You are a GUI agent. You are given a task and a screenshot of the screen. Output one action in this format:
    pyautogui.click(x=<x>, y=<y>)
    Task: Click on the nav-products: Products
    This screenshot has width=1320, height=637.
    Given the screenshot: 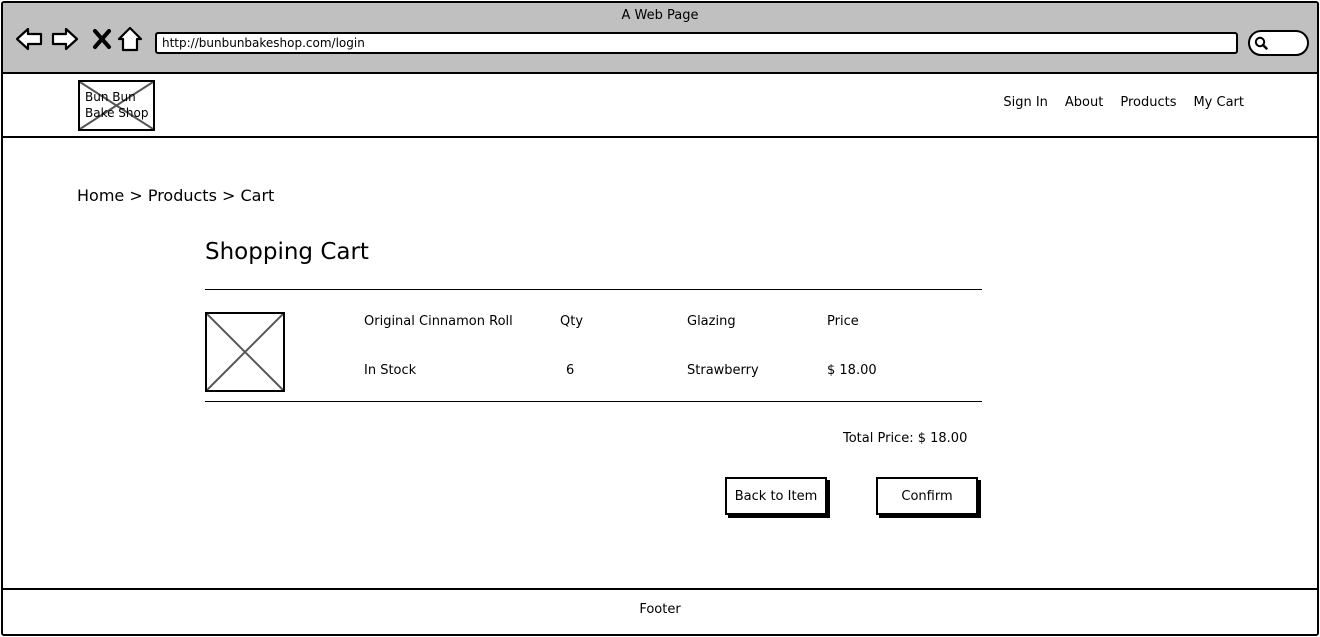 What is the action you would take?
    pyautogui.click(x=1148, y=102)
    